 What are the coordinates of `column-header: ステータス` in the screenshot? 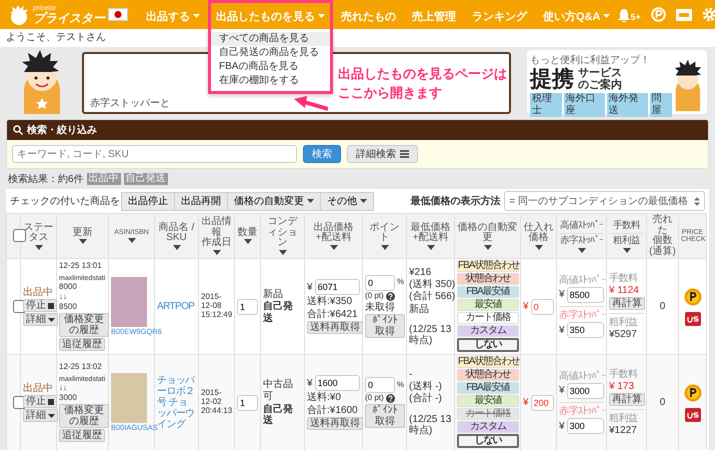 It's located at (38, 233).